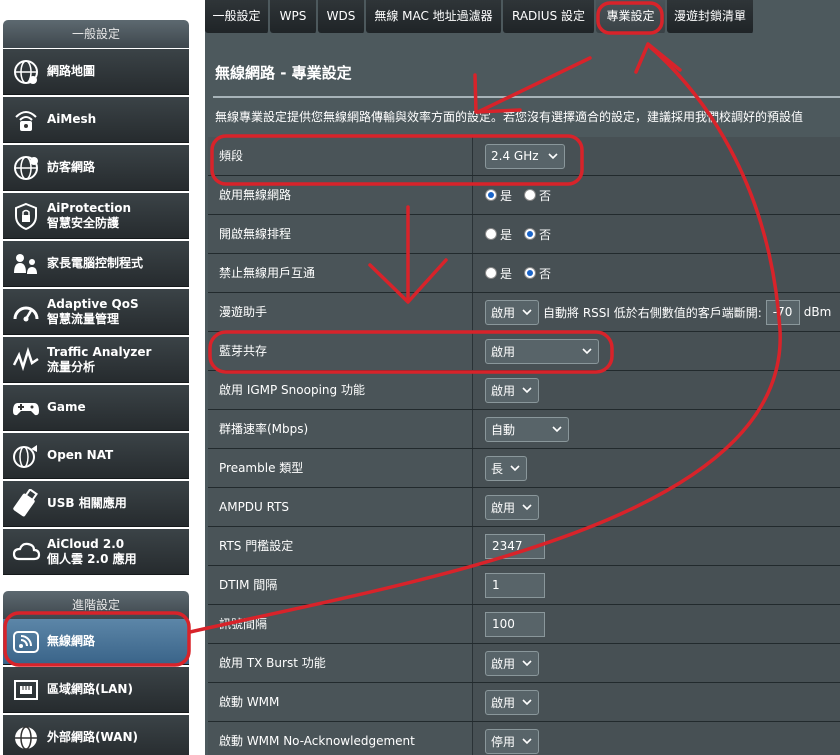 This screenshot has height=755, width=840. Describe the element at coordinates (537, 195) in the screenshot. I see `enable-radio-no: 否` at that location.